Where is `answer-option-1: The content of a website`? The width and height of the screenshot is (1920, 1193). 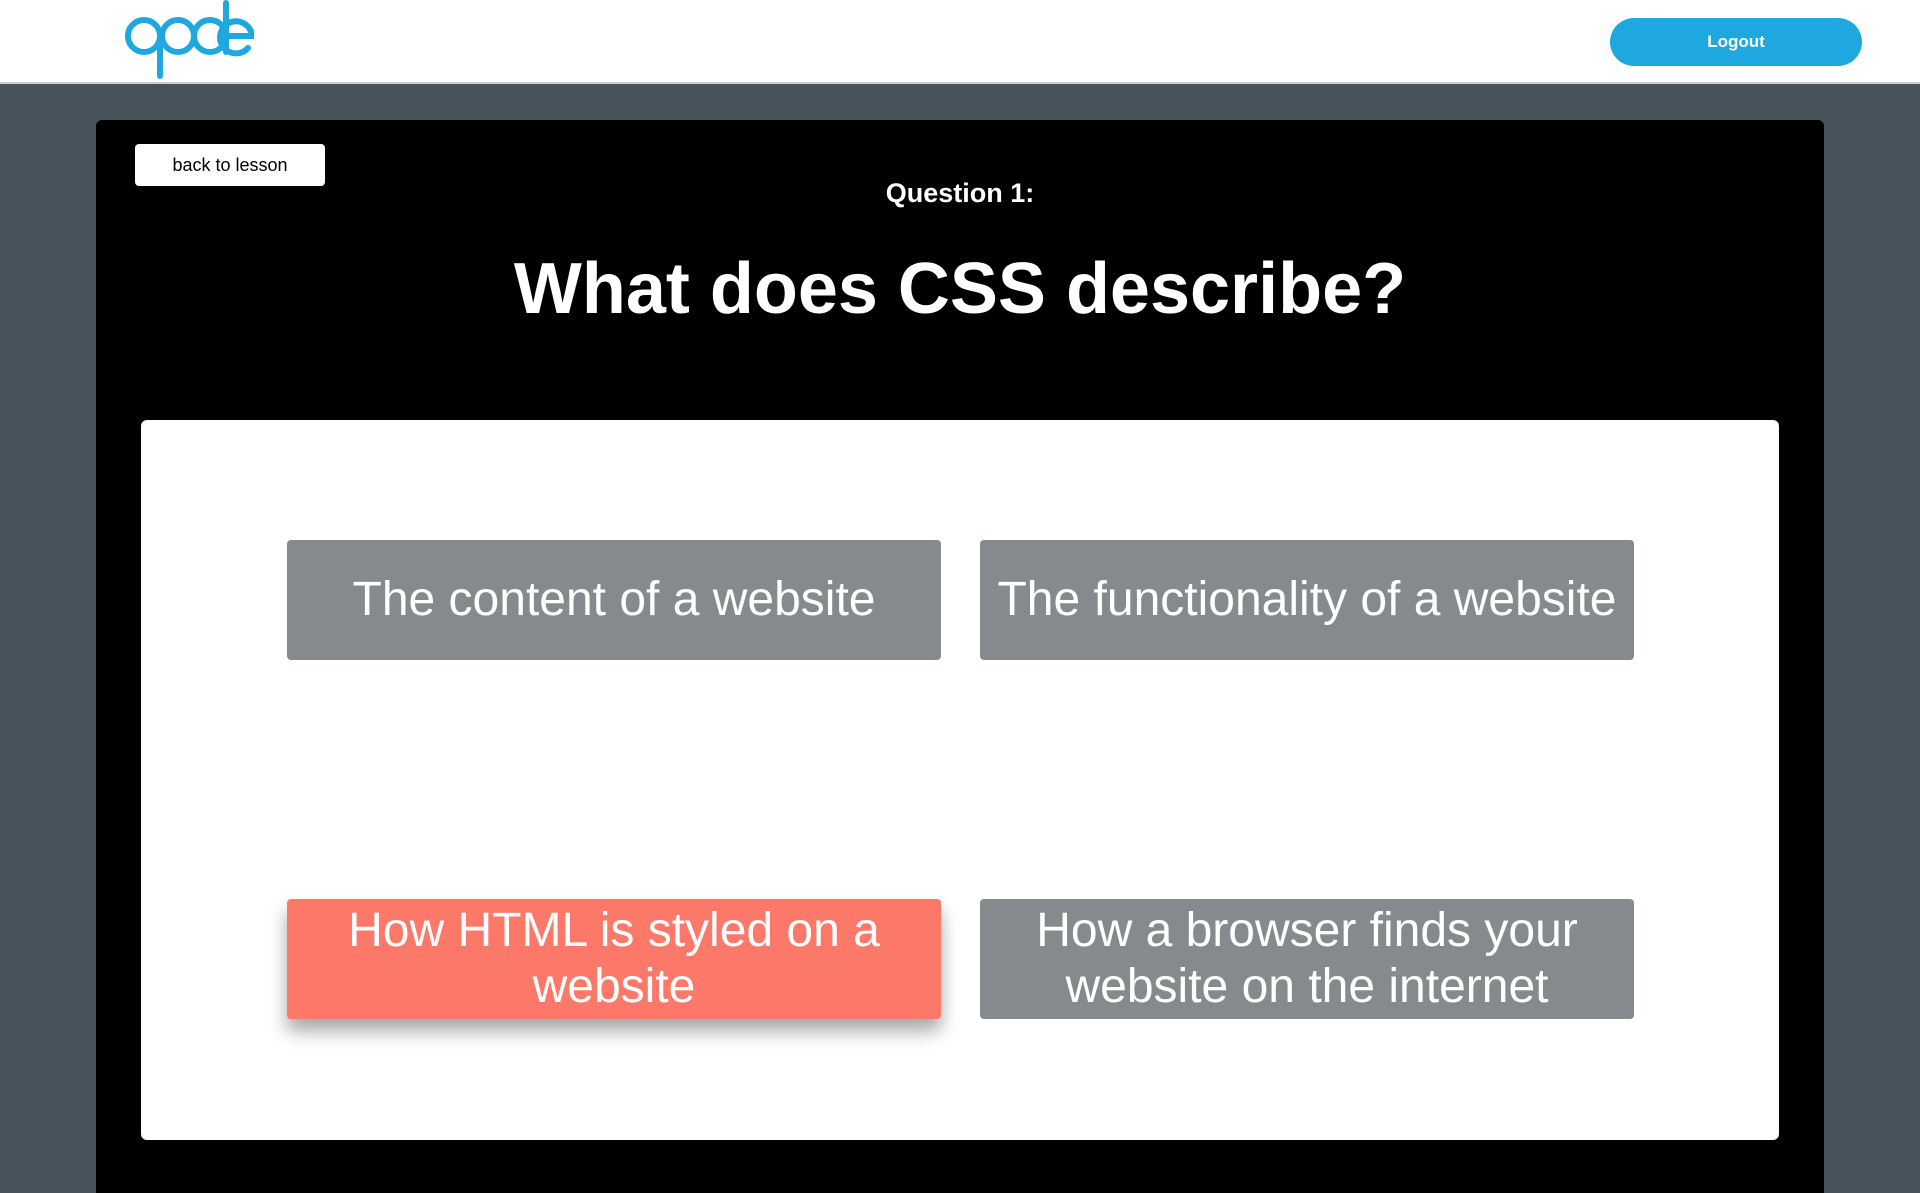
answer-option-1: The content of a website is located at coordinates (614, 600).